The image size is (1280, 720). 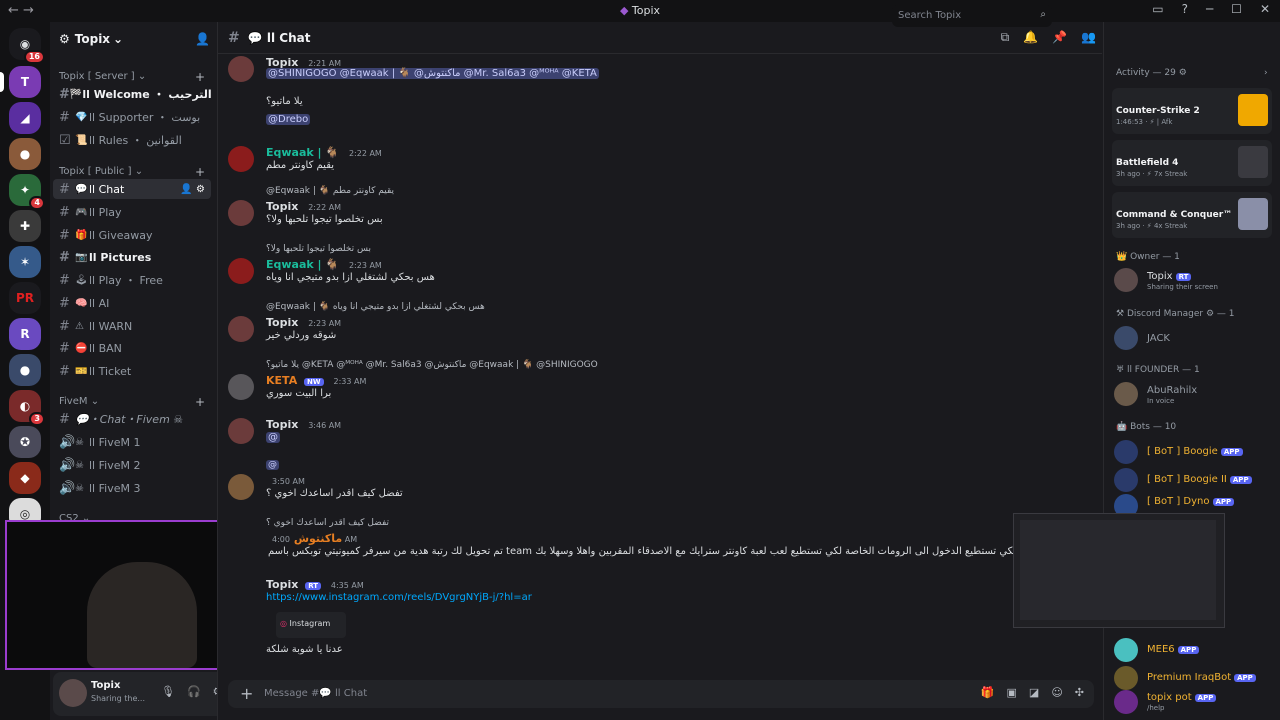 I want to click on channel-warn: # ⚠ ll WARN, so click(x=132, y=326).